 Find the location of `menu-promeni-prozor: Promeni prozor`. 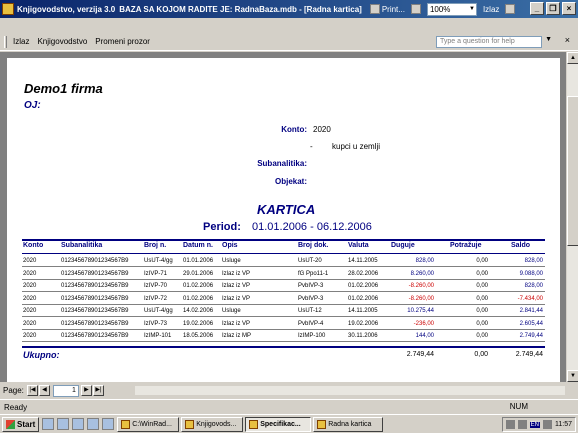

menu-promeni-prozor: Promeni prozor is located at coordinates (122, 41).